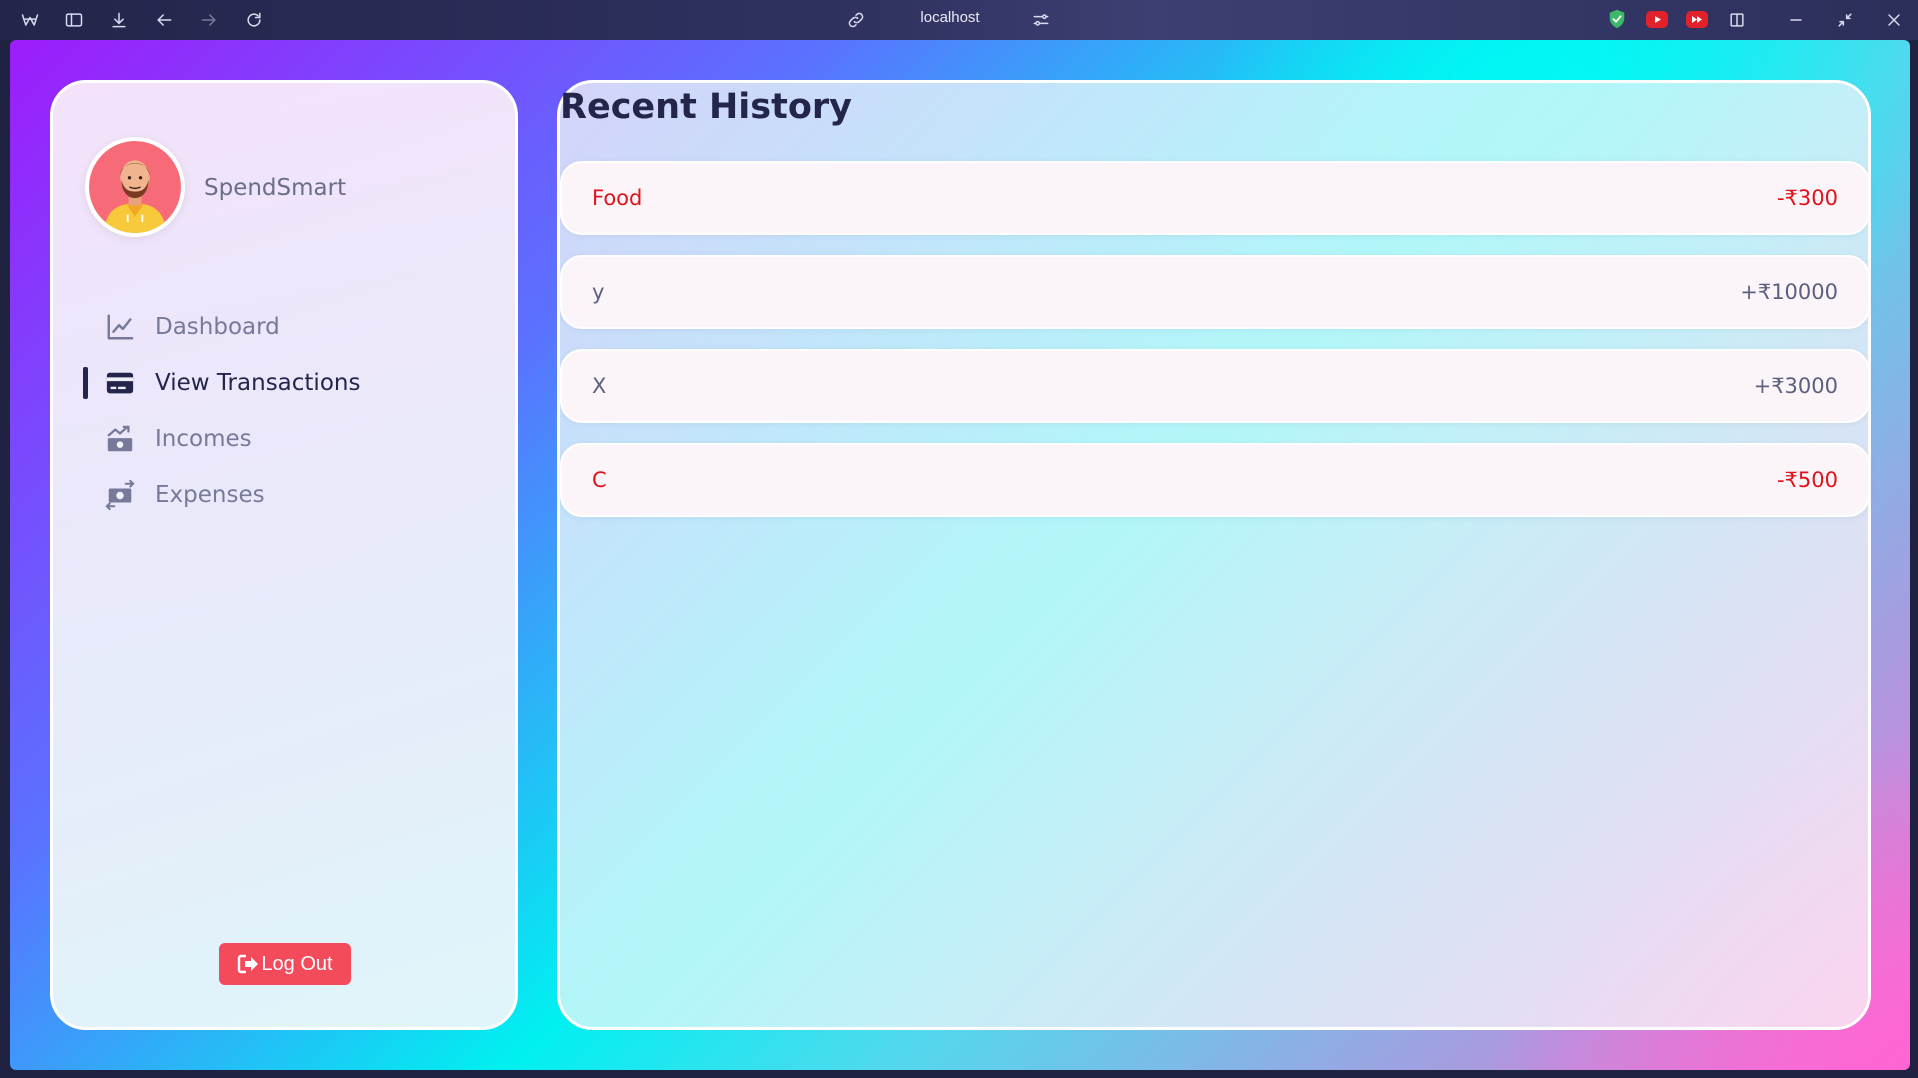 This screenshot has height=1078, width=1918. What do you see at coordinates (1215, 386) in the screenshot?
I see `transaction-row: X +₹3000` at bounding box center [1215, 386].